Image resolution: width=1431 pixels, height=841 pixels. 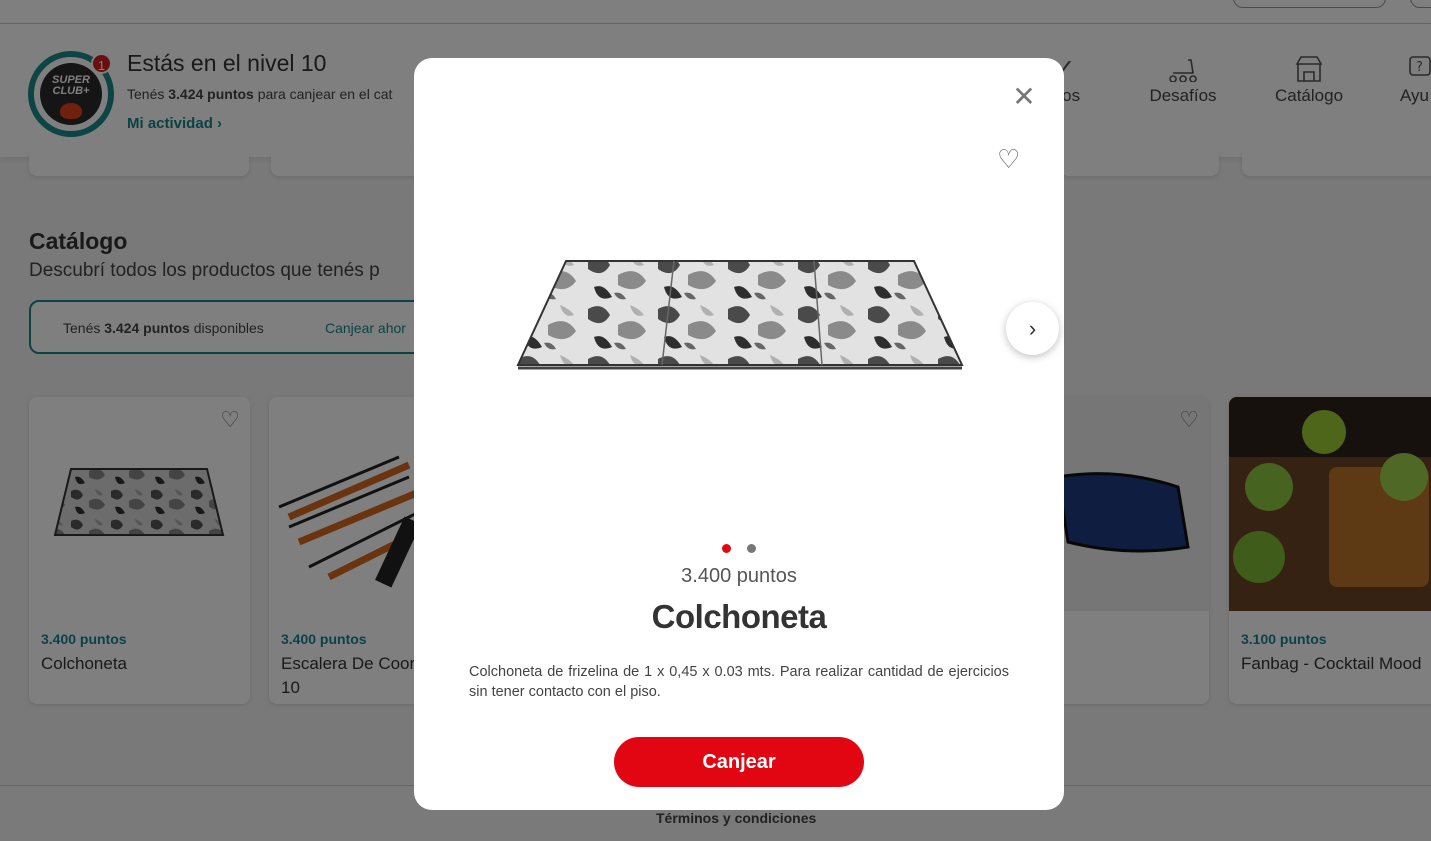 I want to click on chevron-right-icon: ›, so click(x=1032, y=328).